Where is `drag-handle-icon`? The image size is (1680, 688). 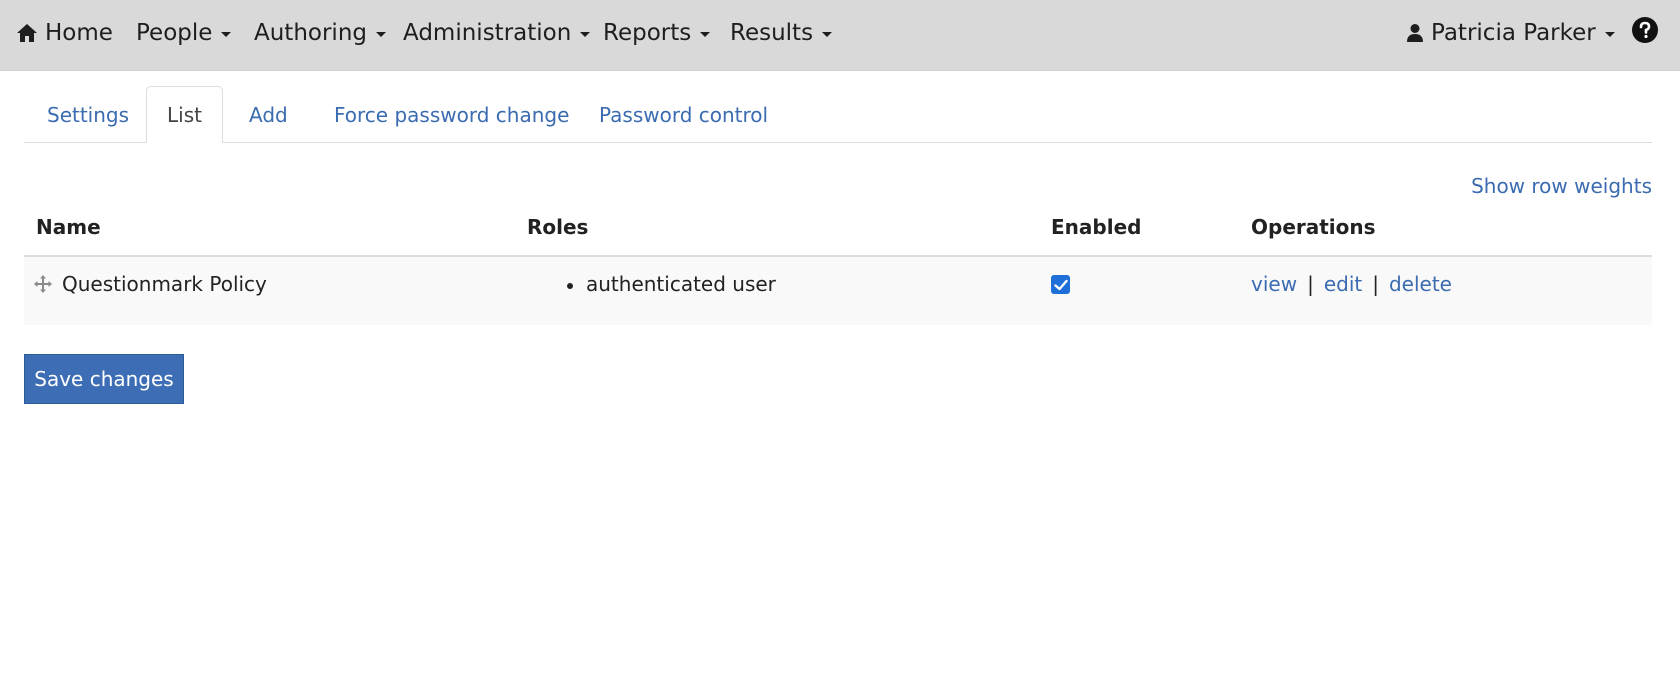
drag-handle-icon is located at coordinates (43, 284).